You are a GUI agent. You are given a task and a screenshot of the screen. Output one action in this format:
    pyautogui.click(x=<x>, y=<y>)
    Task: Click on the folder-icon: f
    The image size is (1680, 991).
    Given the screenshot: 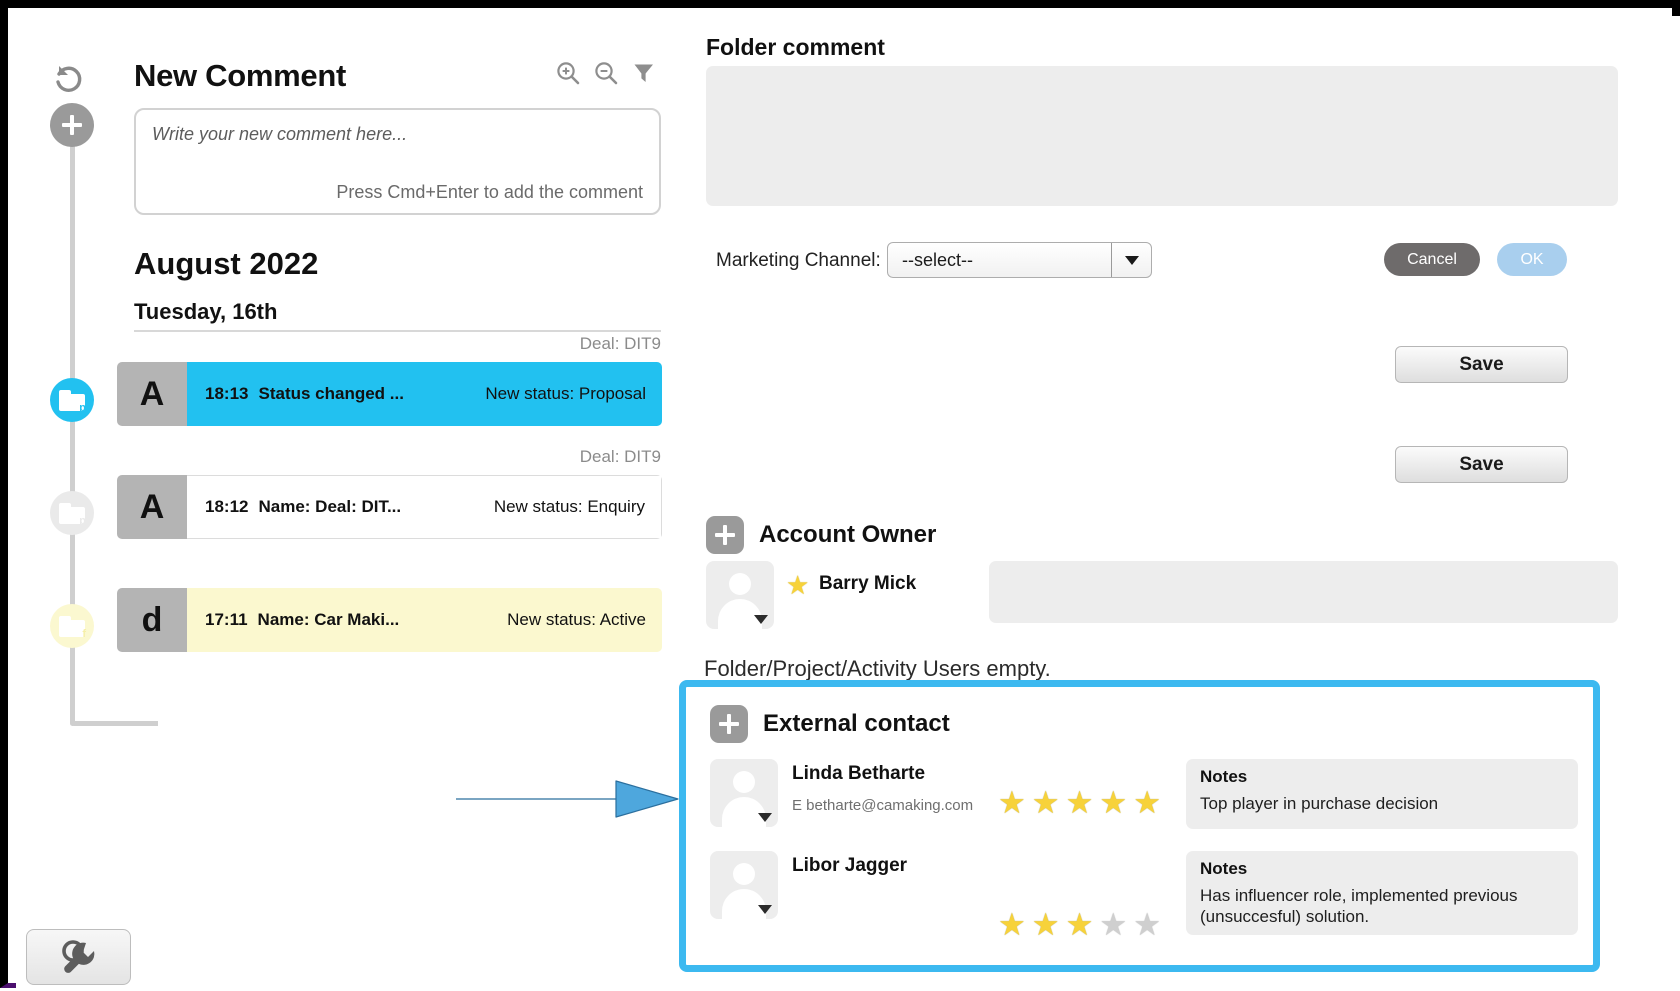 What is the action you would take?
    pyautogui.click(x=72, y=627)
    